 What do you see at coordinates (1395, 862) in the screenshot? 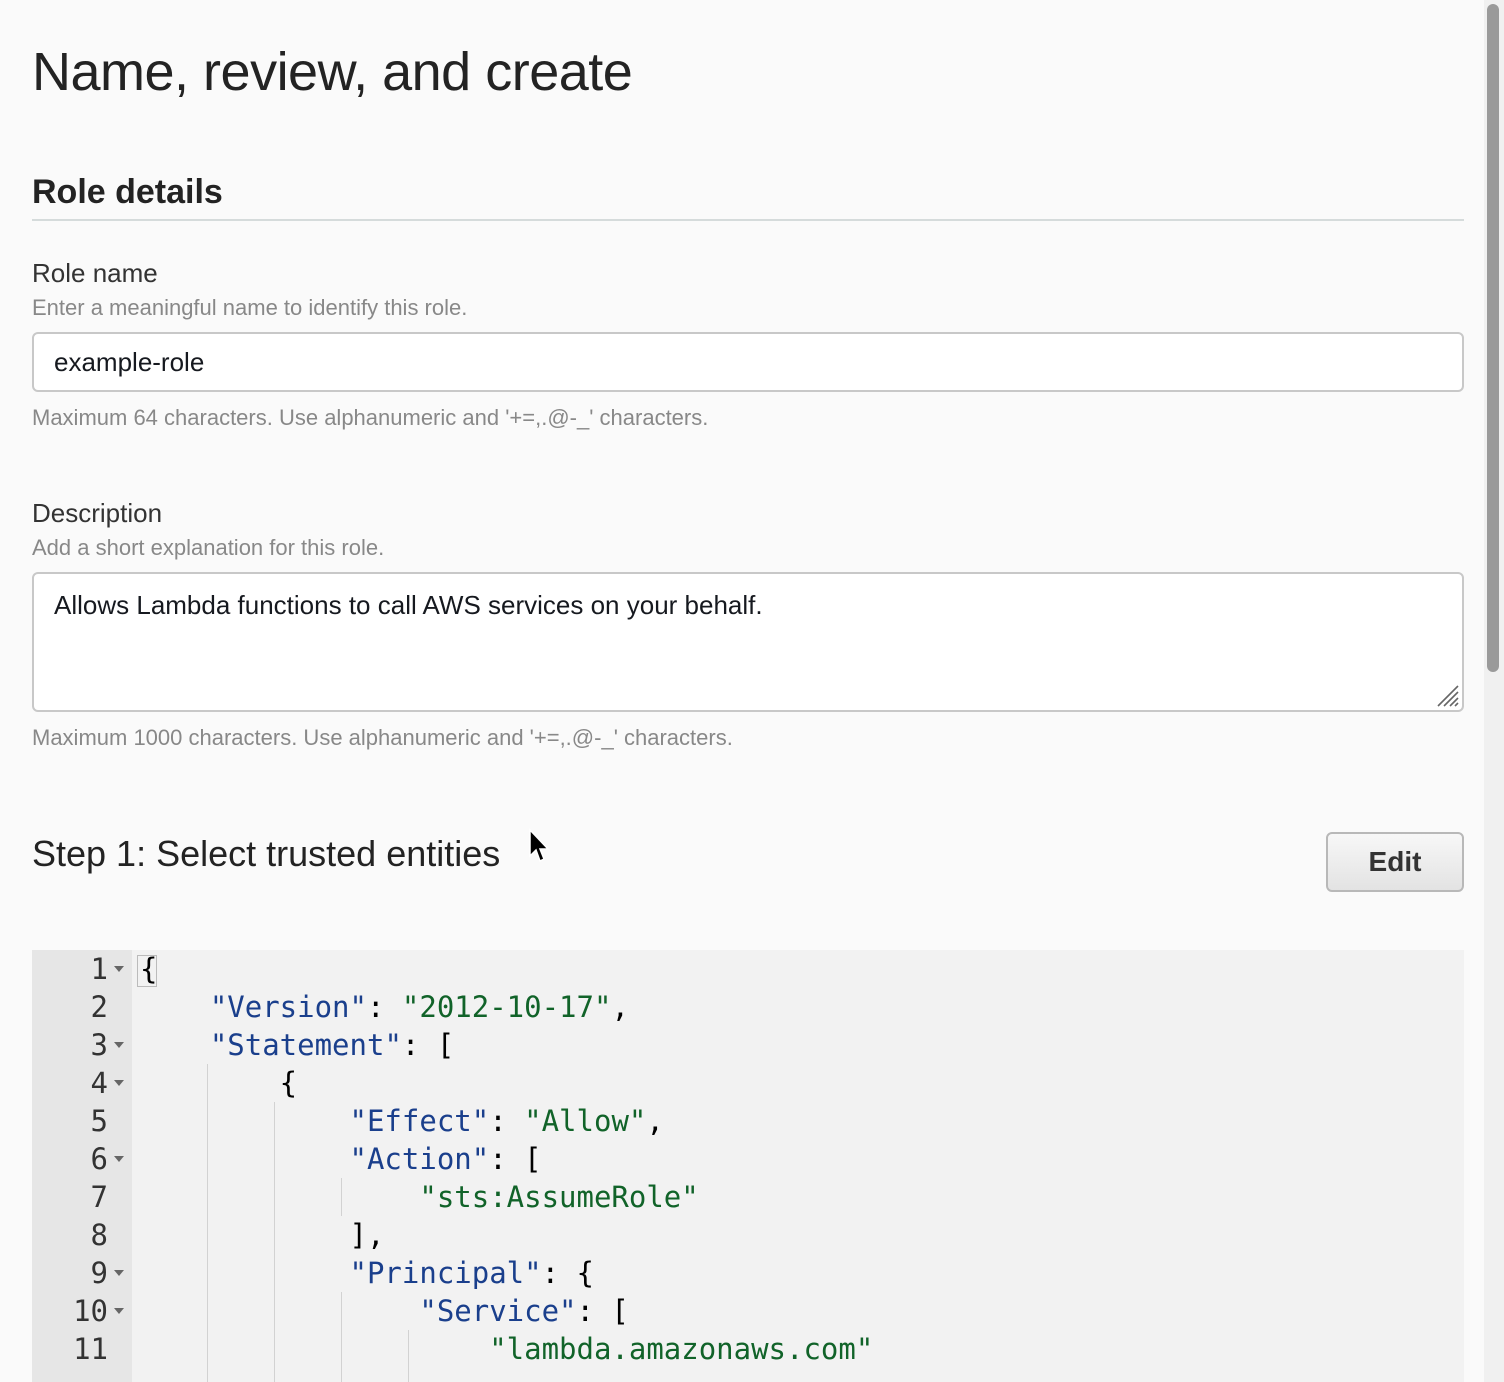
I see `edit-button: Edit` at bounding box center [1395, 862].